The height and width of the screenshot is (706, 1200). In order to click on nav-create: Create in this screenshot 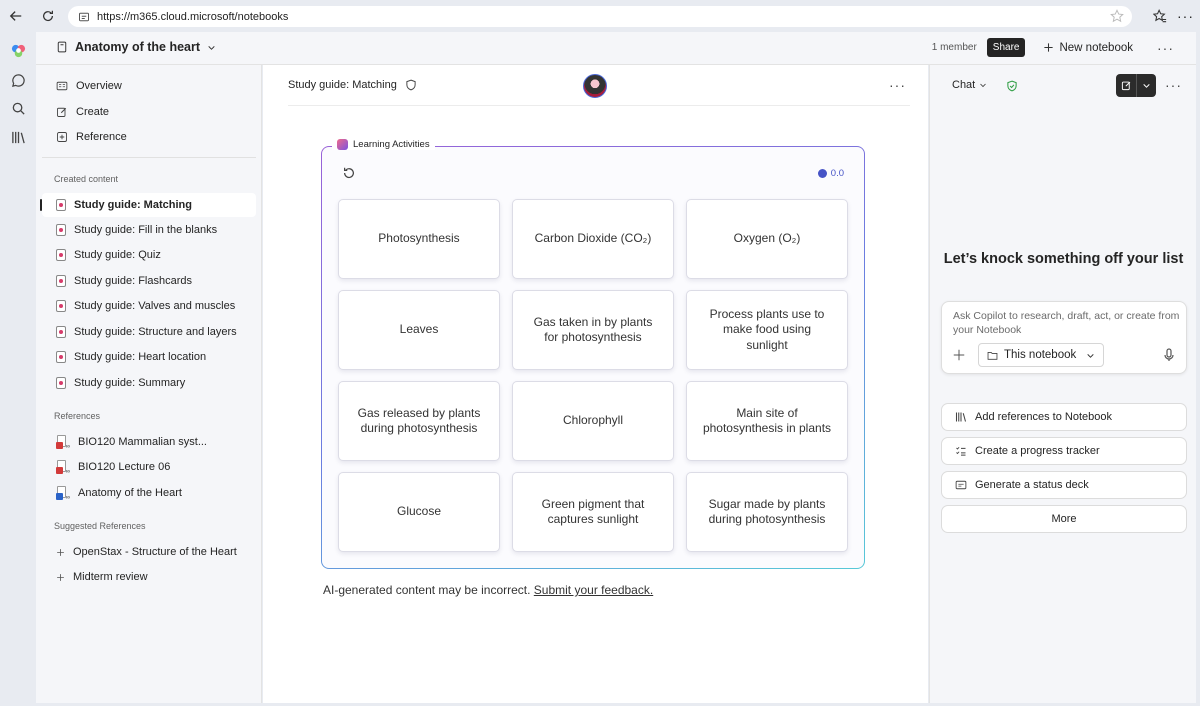, I will do `click(149, 112)`.